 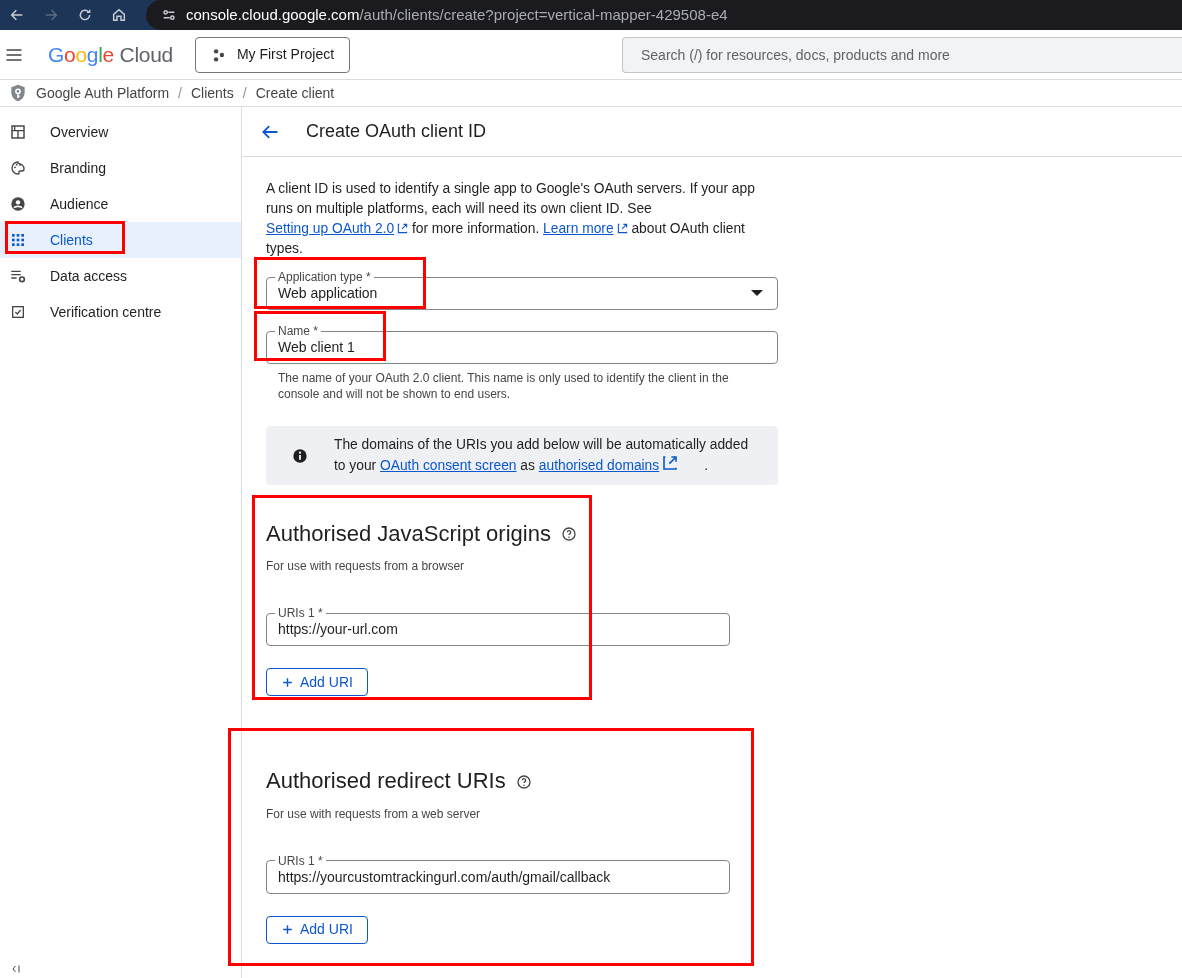 What do you see at coordinates (386, 781) in the screenshot?
I see `section-title: Authorised redirect URIs` at bounding box center [386, 781].